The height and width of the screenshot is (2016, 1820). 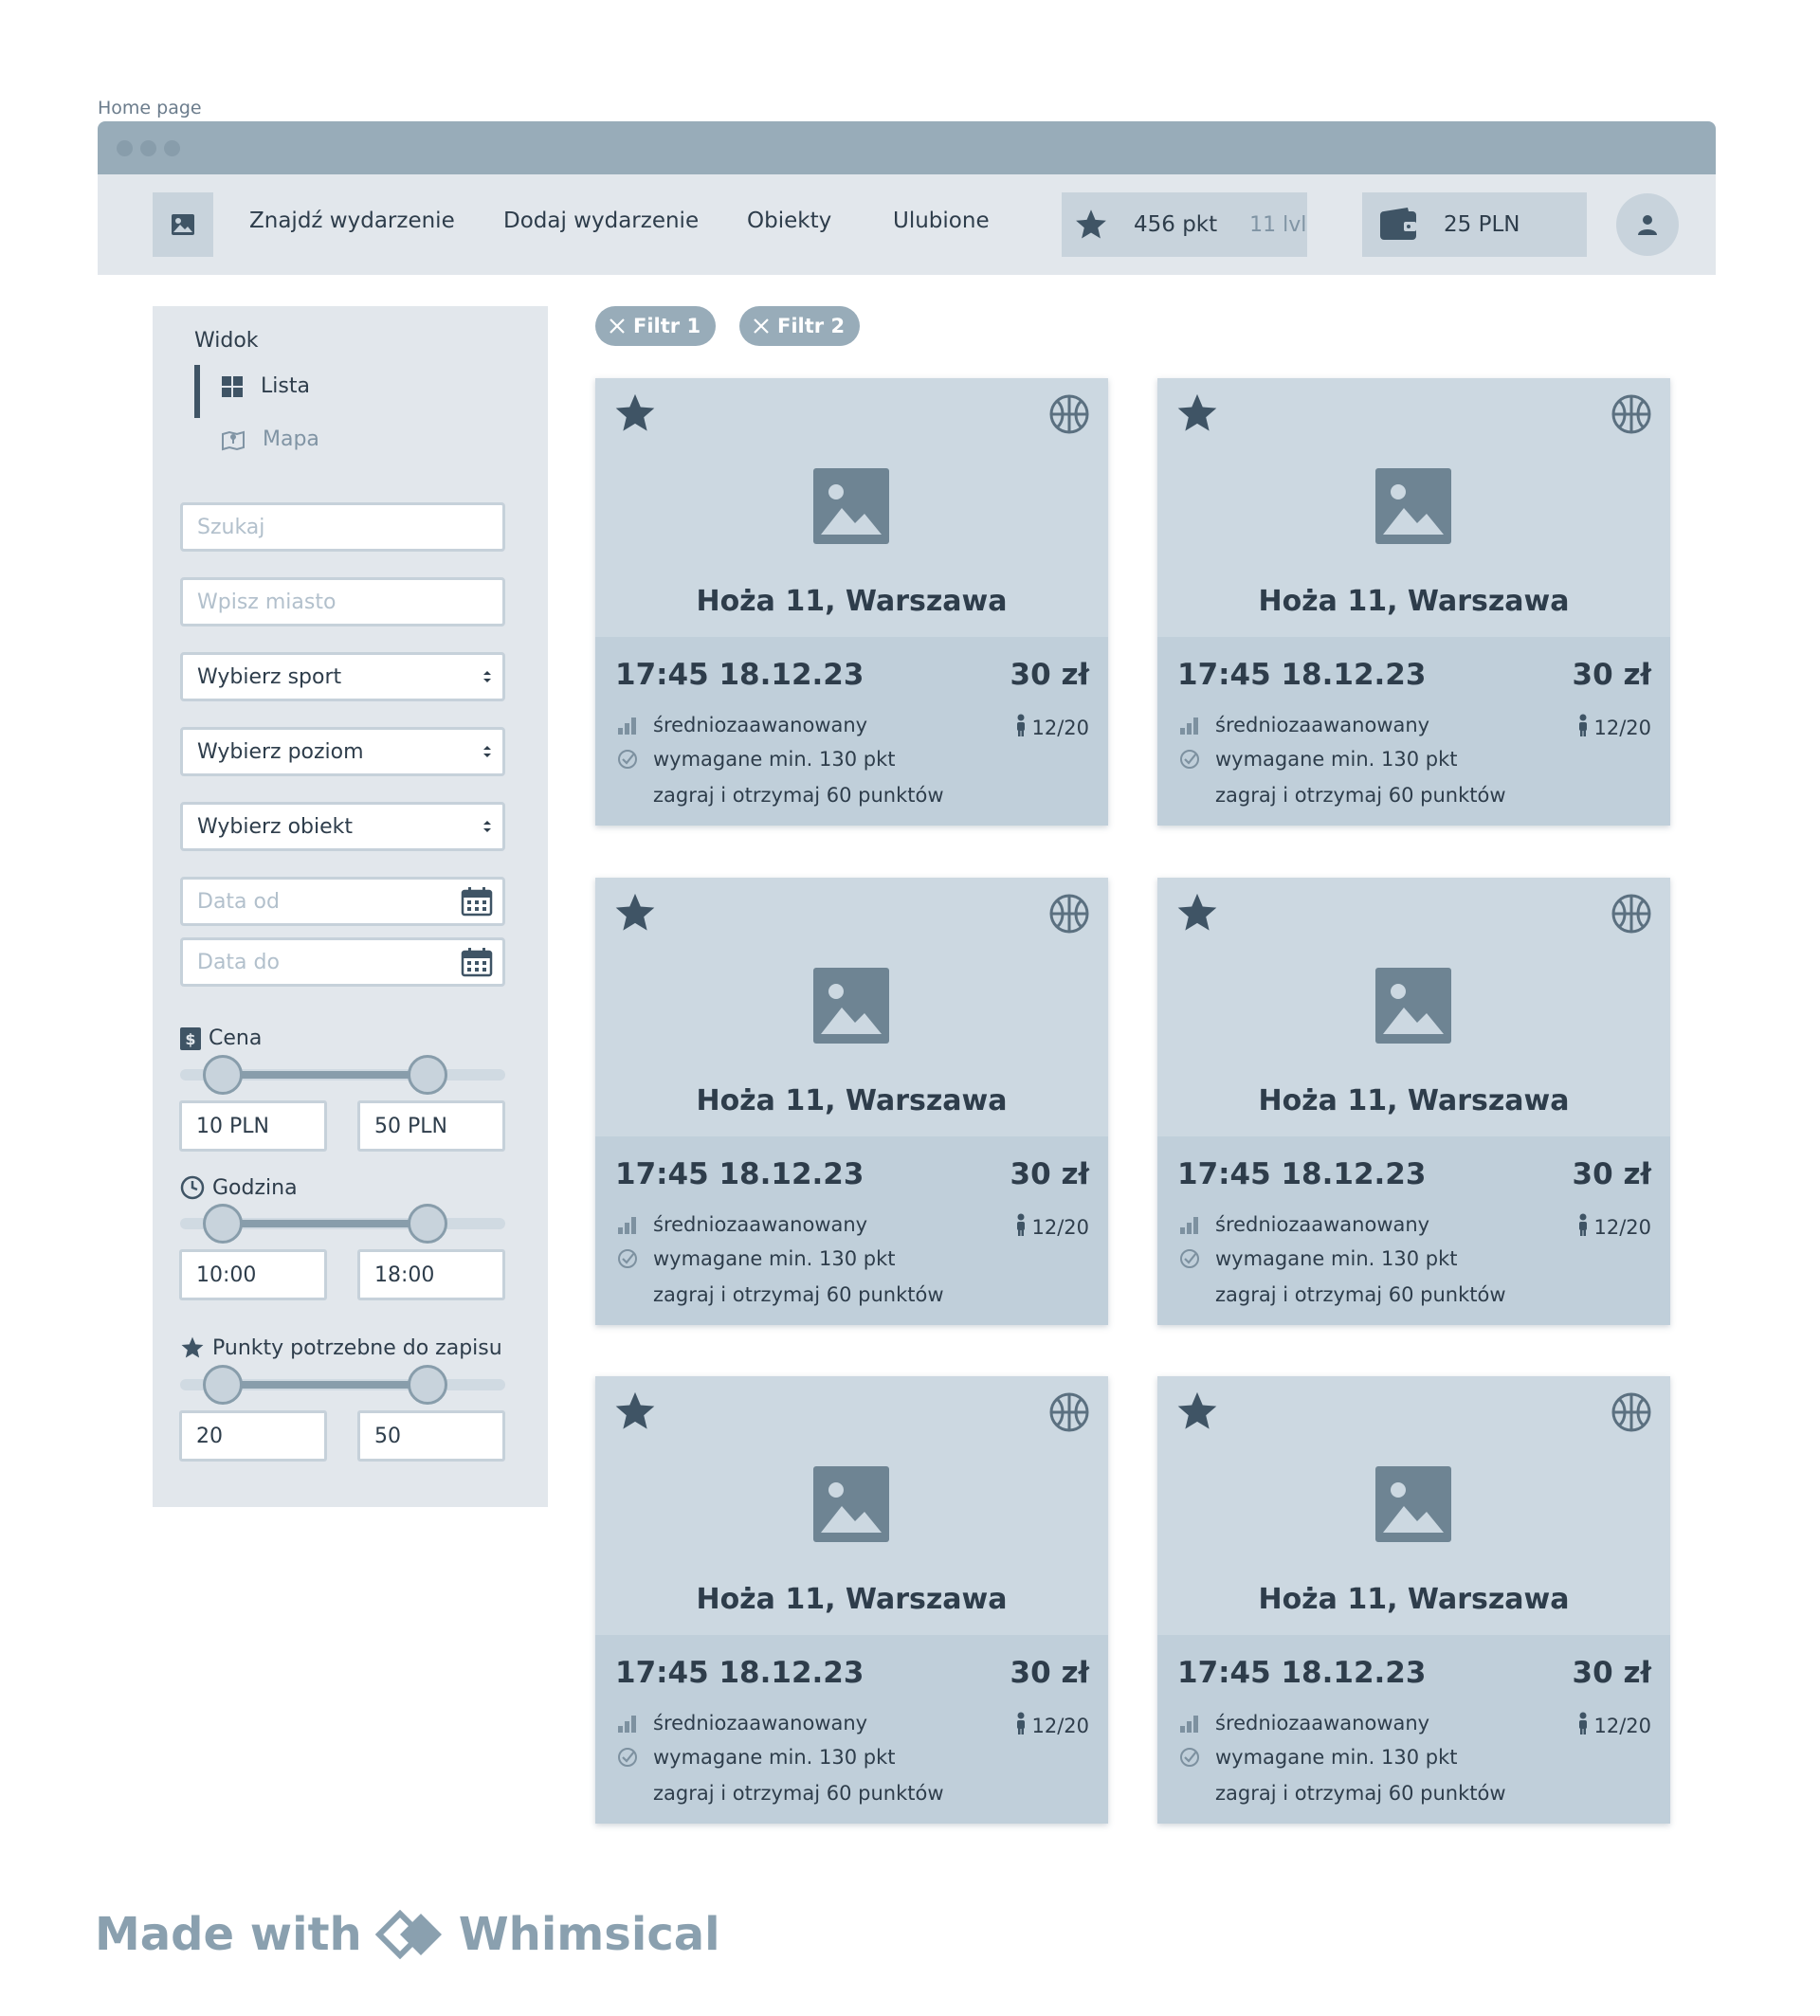 I want to click on filter-chip-1: Filtr 1, so click(x=656, y=326).